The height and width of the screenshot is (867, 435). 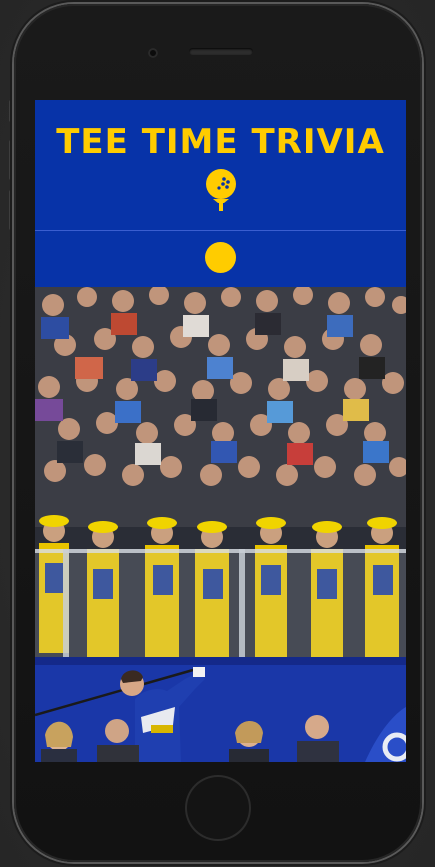 What do you see at coordinates (221, 51) in the screenshot?
I see `earpiece-speaker` at bounding box center [221, 51].